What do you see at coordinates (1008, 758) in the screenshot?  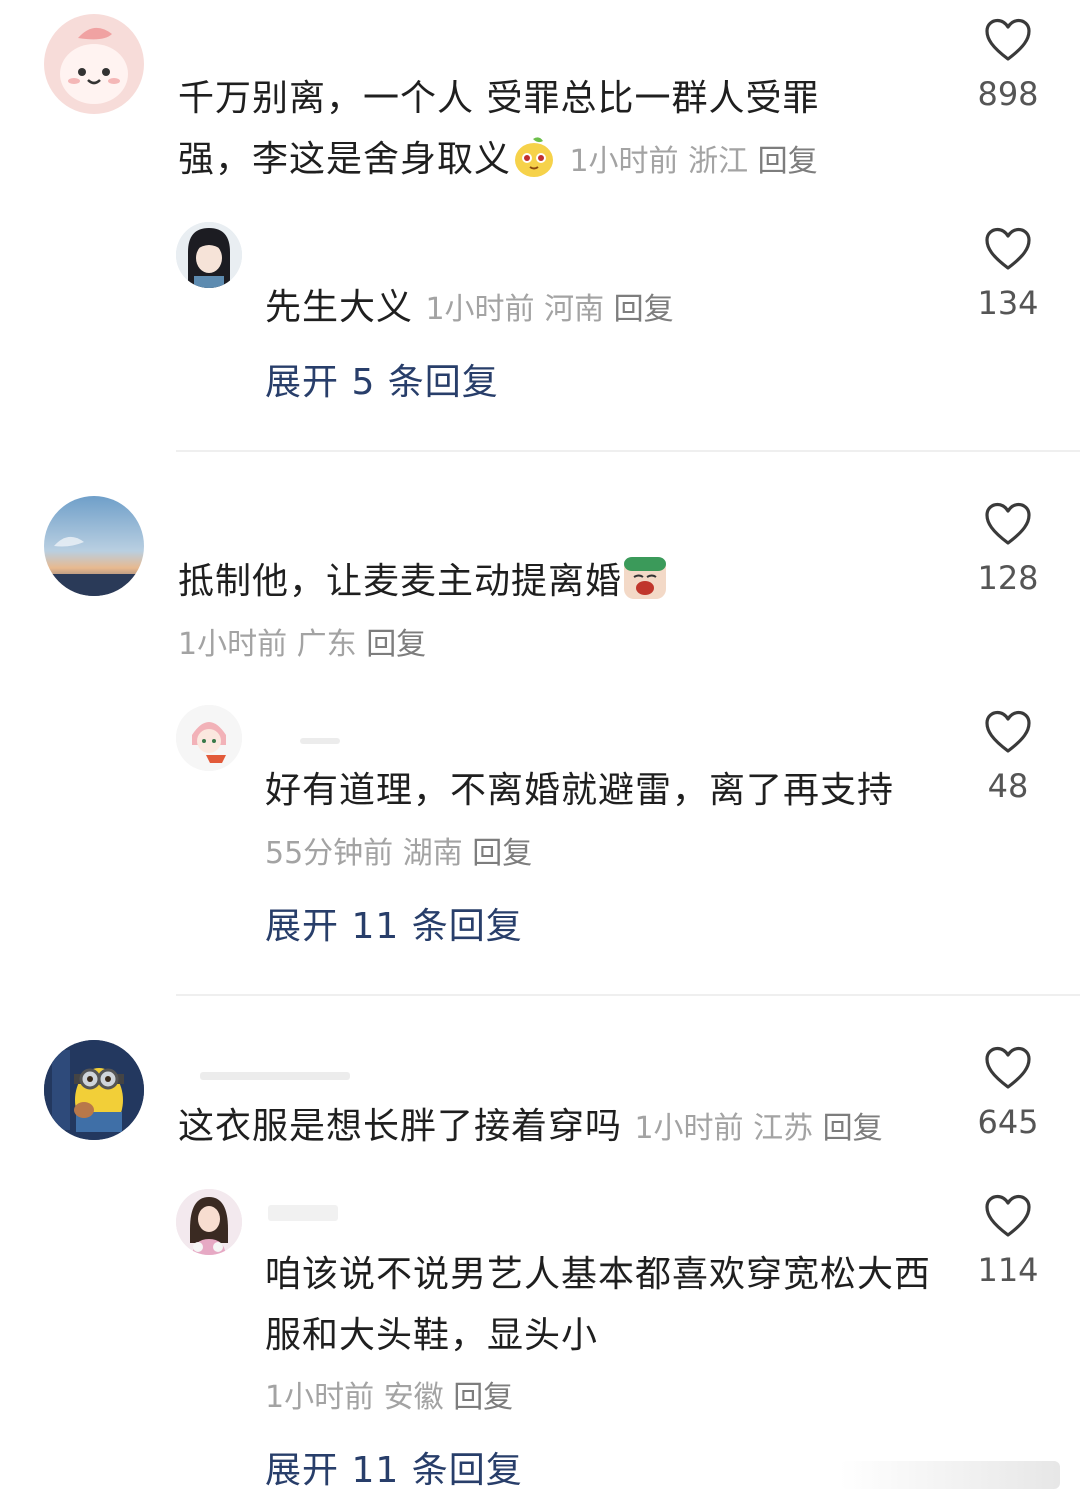 I see `like-button: 48` at bounding box center [1008, 758].